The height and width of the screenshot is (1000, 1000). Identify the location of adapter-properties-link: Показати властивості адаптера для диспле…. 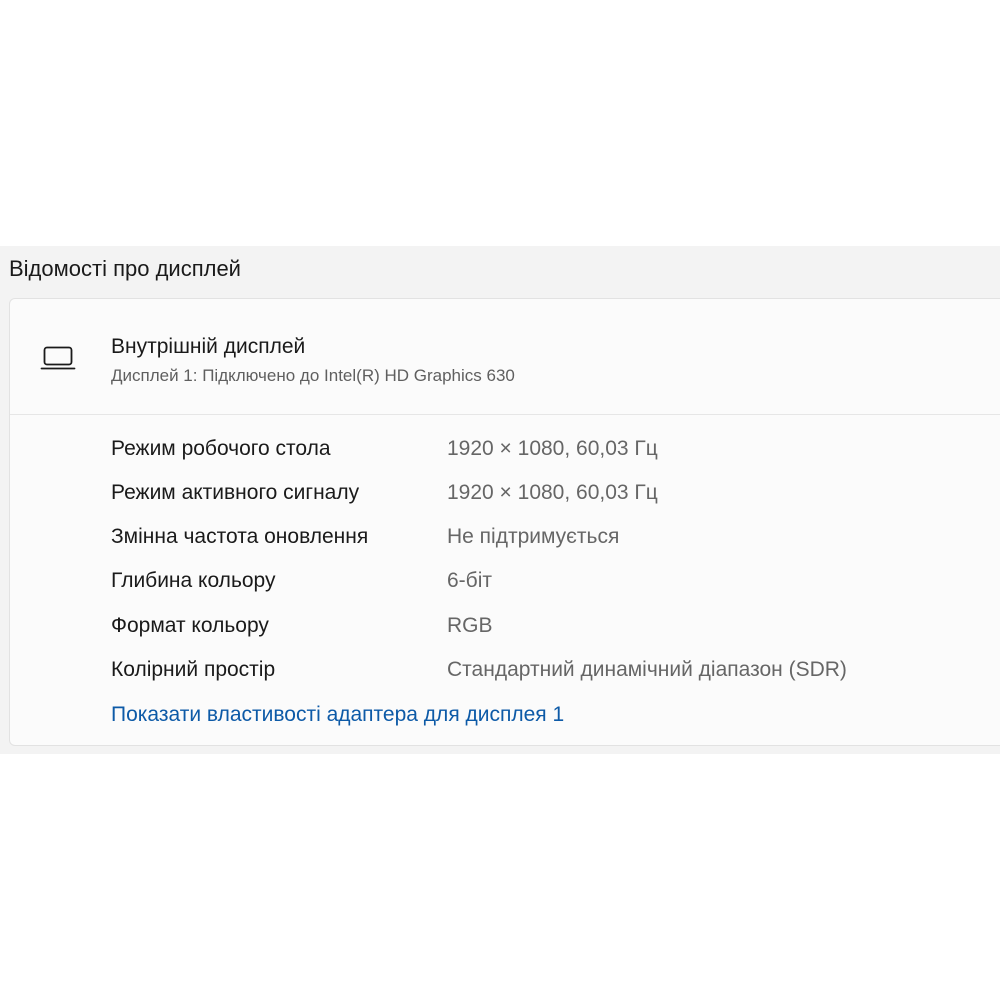
(337, 715).